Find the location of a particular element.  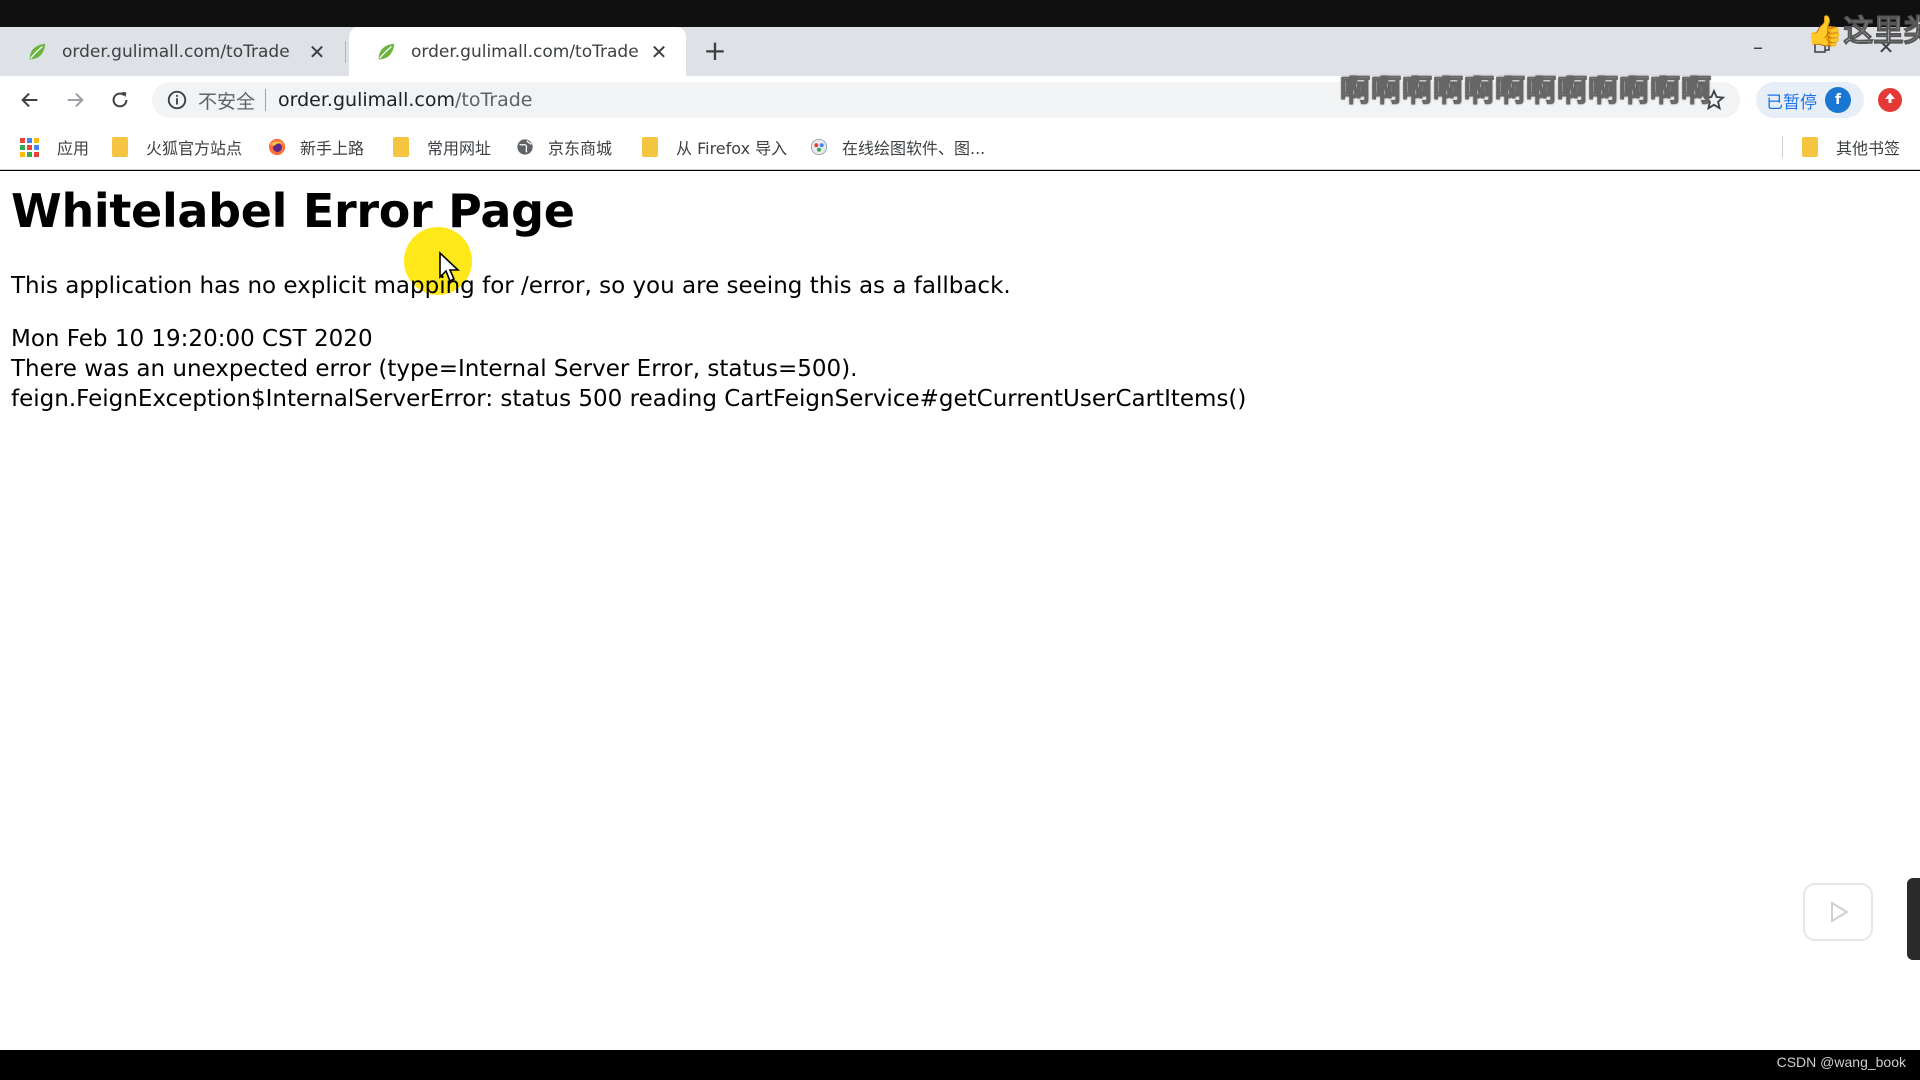

bookmark-label: 火狐官方站点 is located at coordinates (194, 148).